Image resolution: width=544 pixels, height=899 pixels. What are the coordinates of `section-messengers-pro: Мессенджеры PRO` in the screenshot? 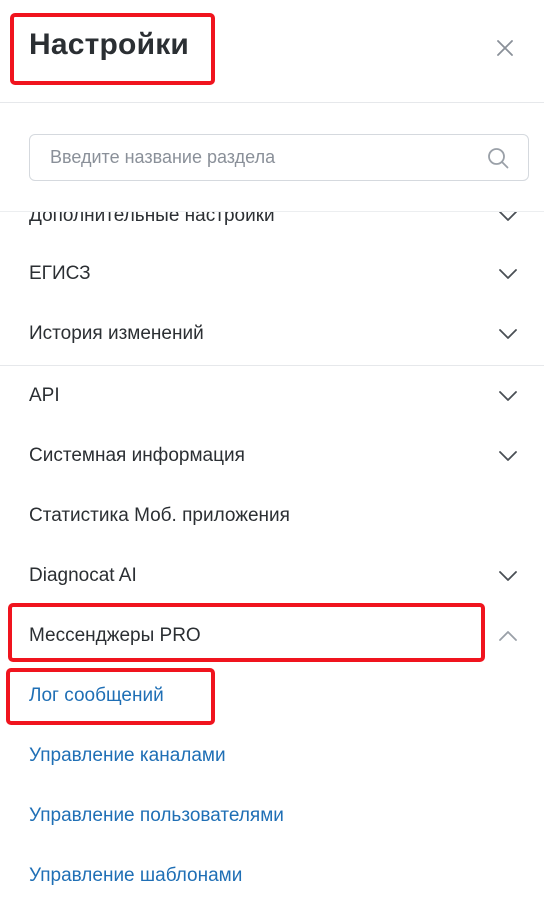 It's located at (272, 636).